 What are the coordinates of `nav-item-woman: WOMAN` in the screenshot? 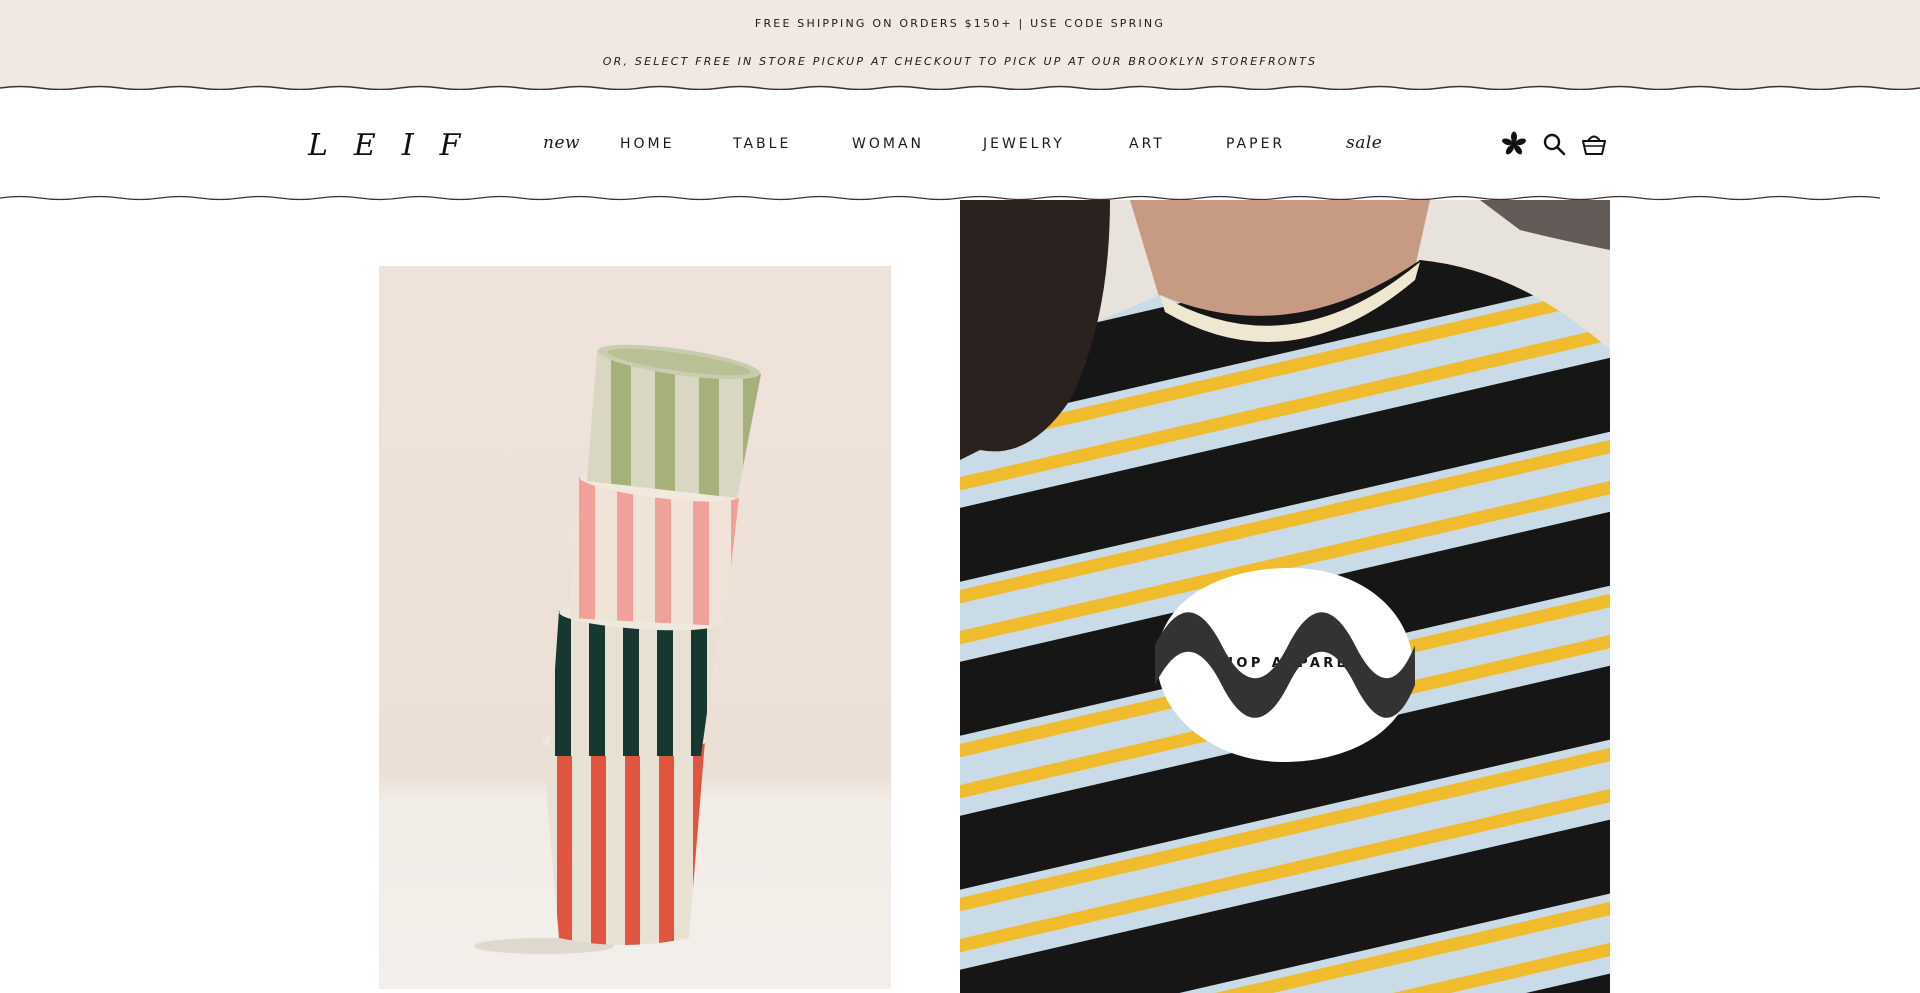 It's located at (888, 144).